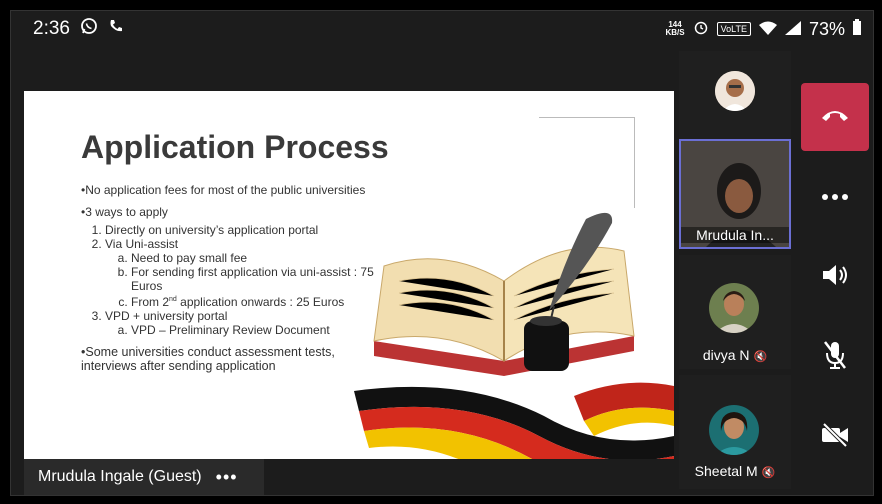 The width and height of the screenshot is (882, 504). What do you see at coordinates (261, 301) in the screenshot?
I see `list-item: From 2nd application onwards : 25 Euros` at bounding box center [261, 301].